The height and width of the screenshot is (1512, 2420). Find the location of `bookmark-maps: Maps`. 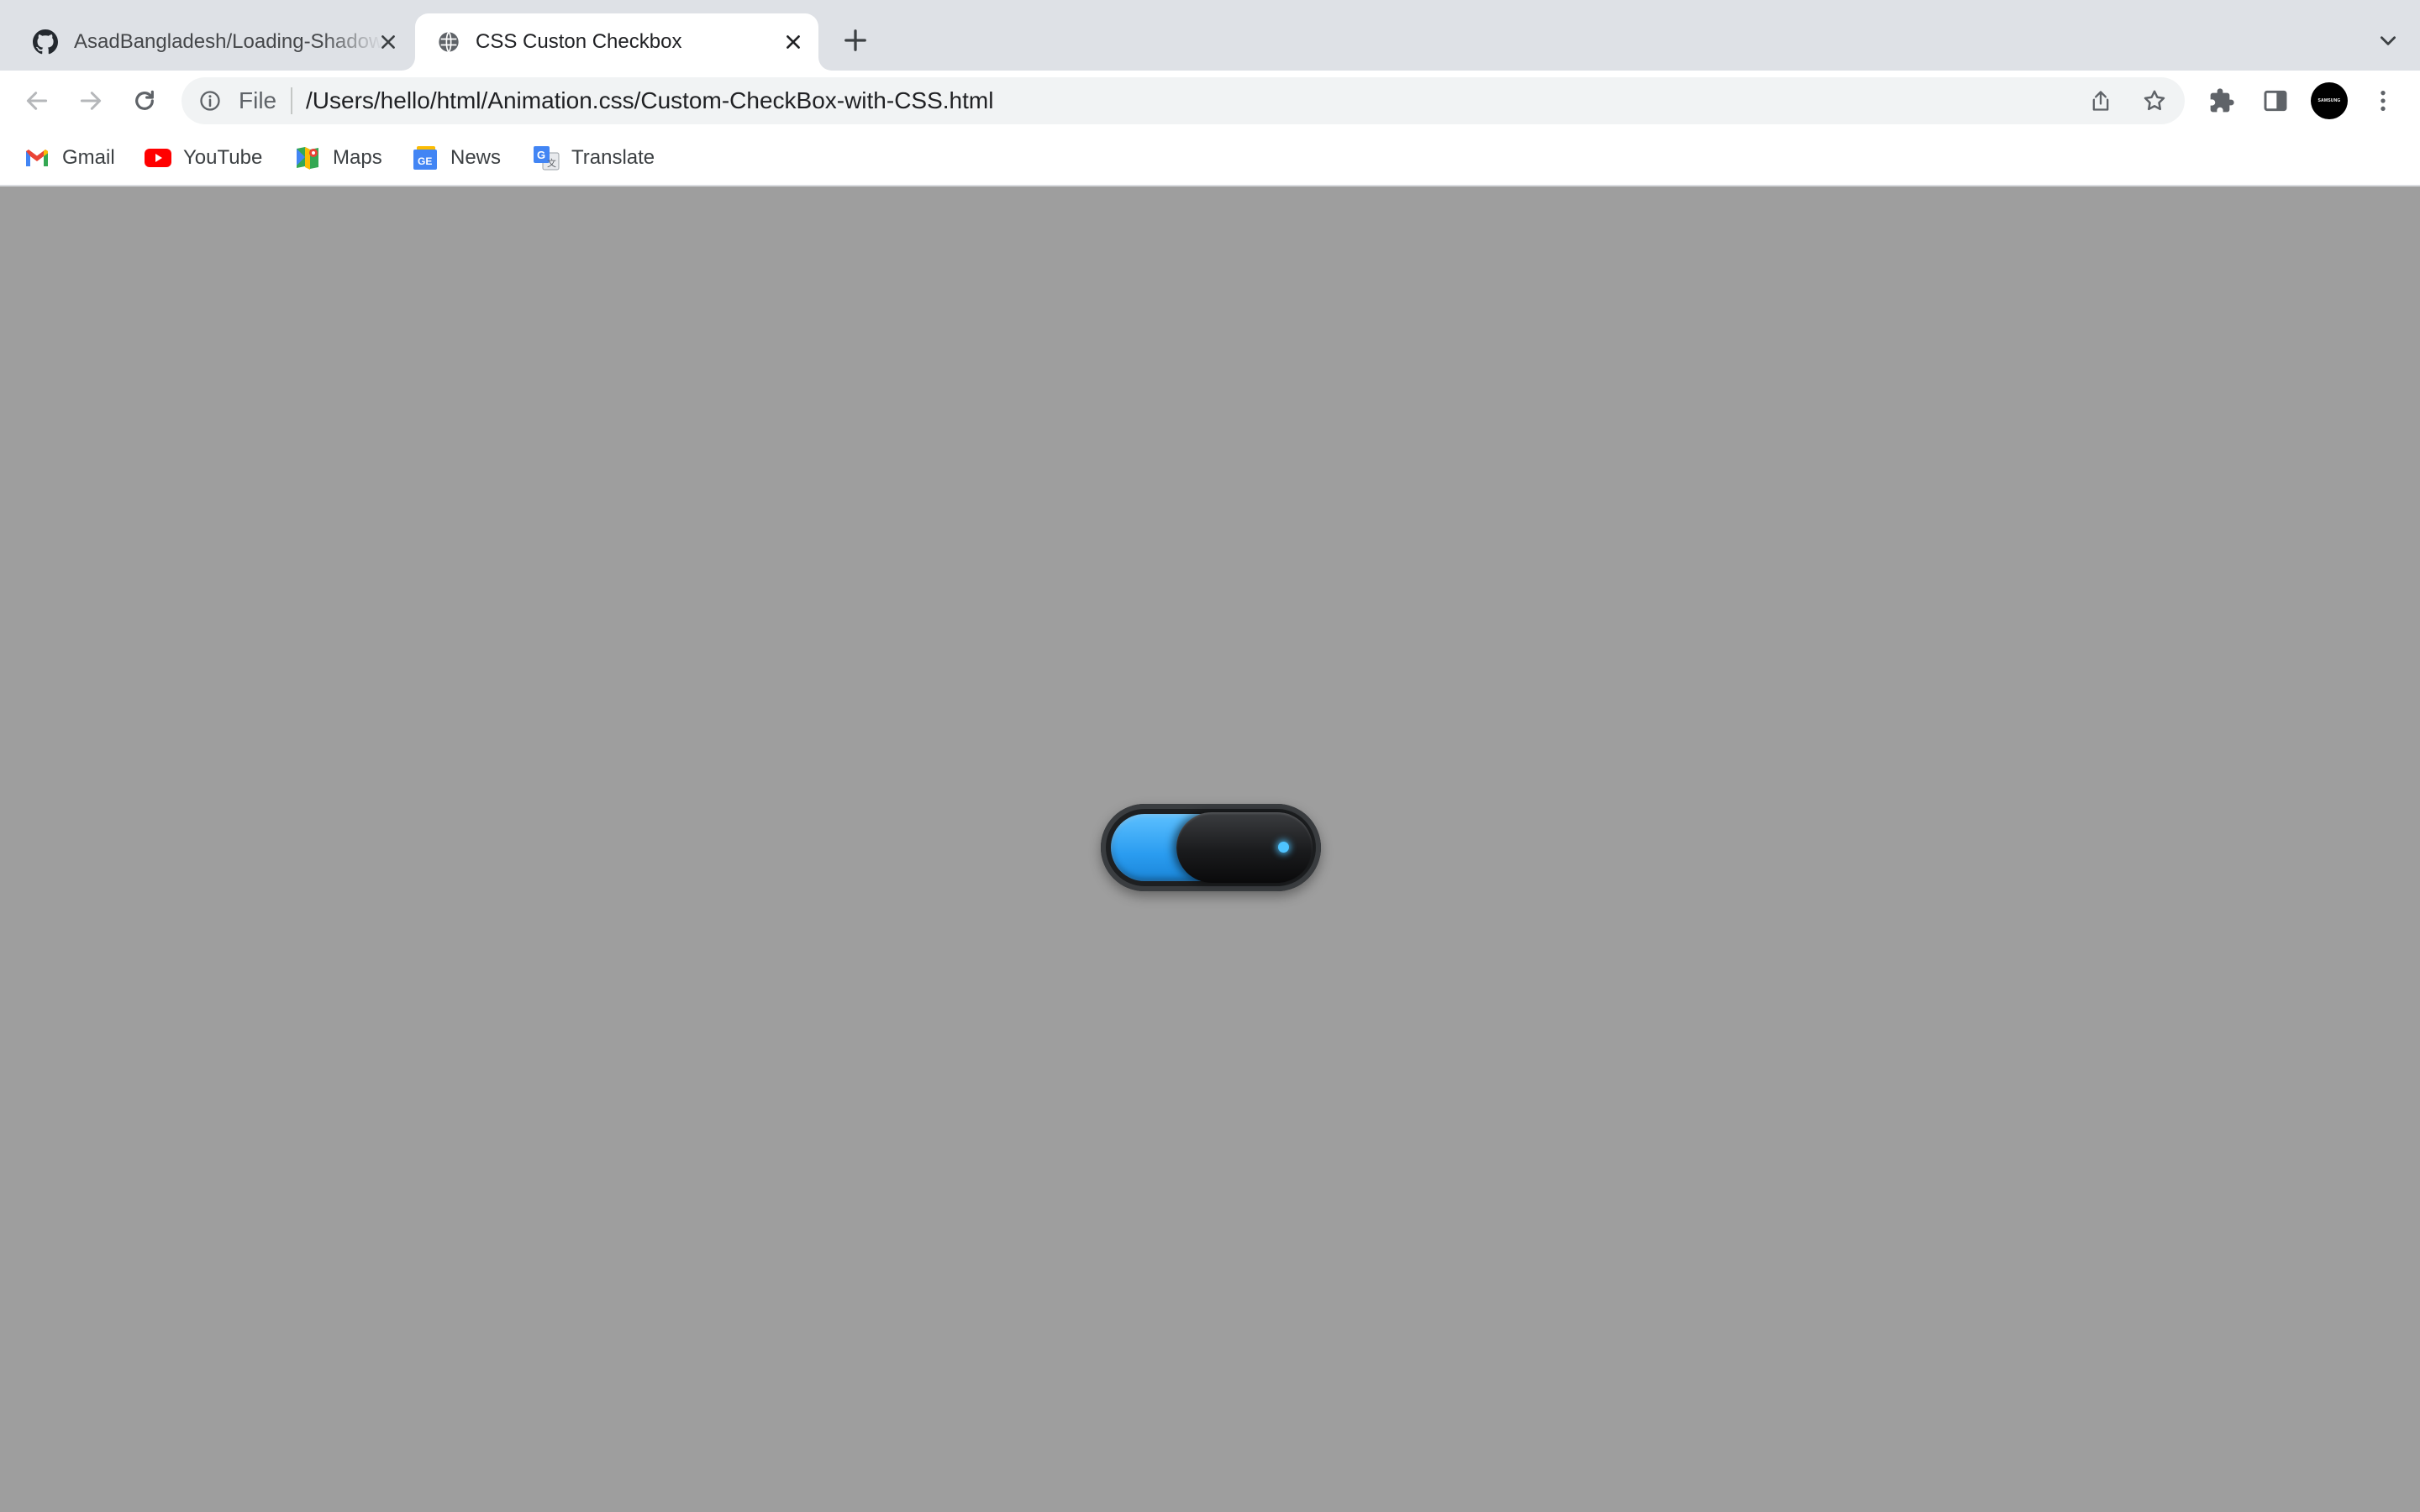

bookmark-maps: Maps is located at coordinates (338, 157).